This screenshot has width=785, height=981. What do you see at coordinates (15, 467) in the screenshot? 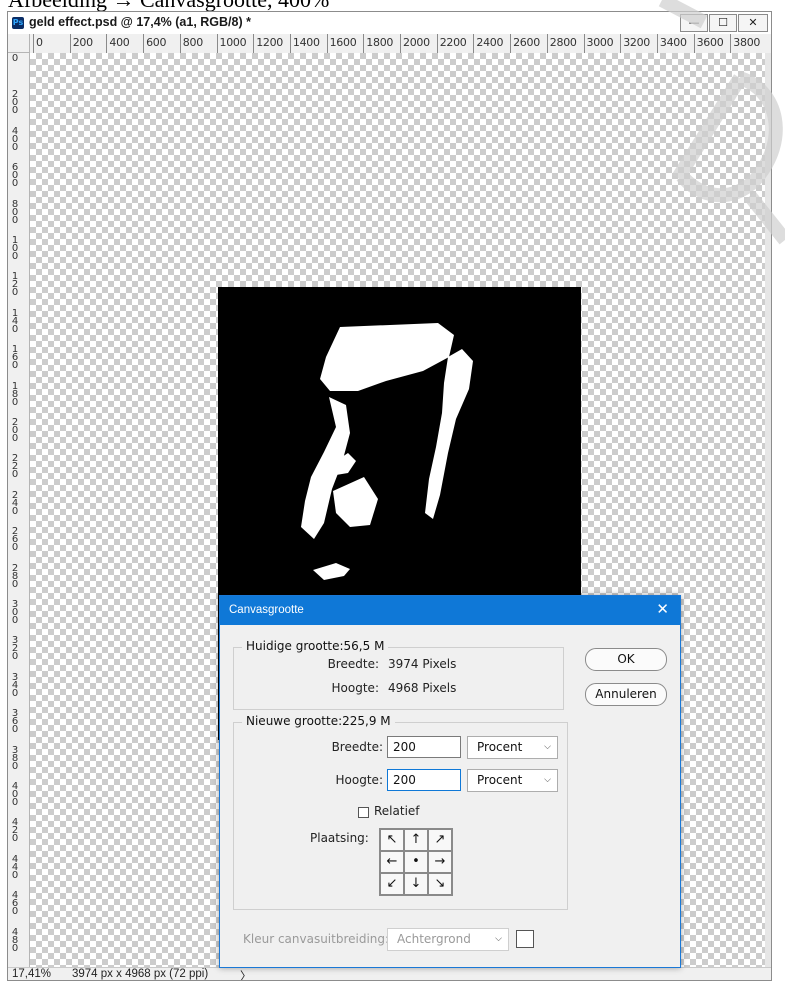
I see `ruler-left-label: 2 2 0` at bounding box center [15, 467].